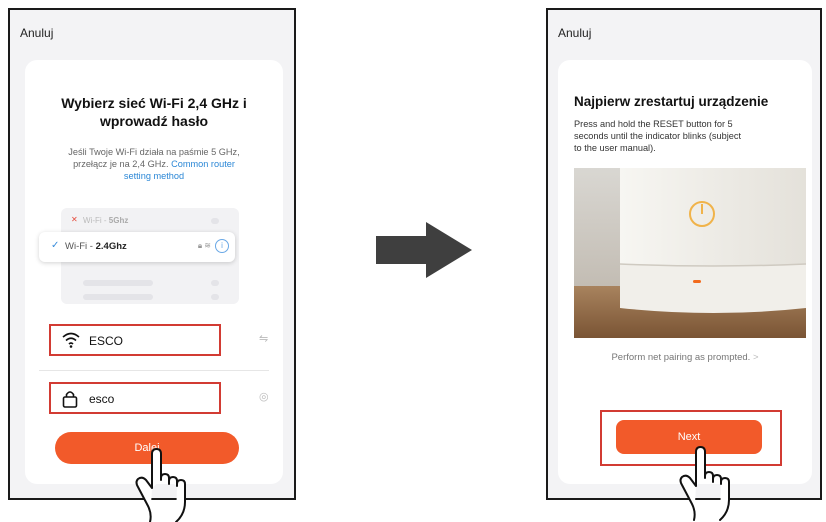  What do you see at coordinates (55, 245) in the screenshot?
I see `check-icon: ✓` at bounding box center [55, 245].